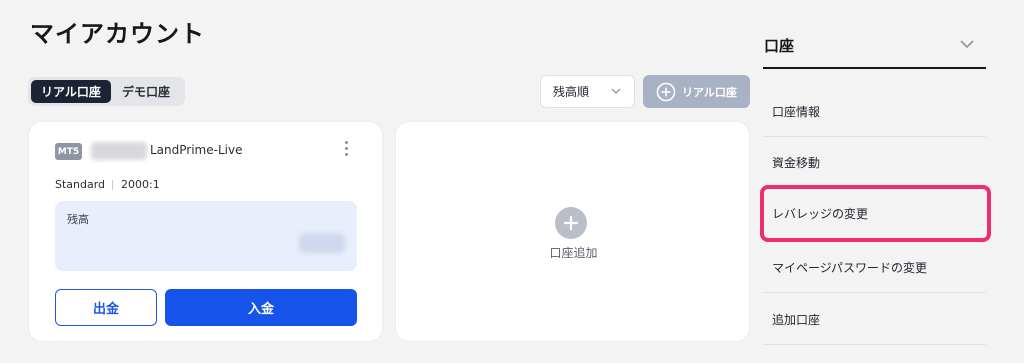  Describe the element at coordinates (573, 253) in the screenshot. I see `add-account-label: 口座追加` at that location.